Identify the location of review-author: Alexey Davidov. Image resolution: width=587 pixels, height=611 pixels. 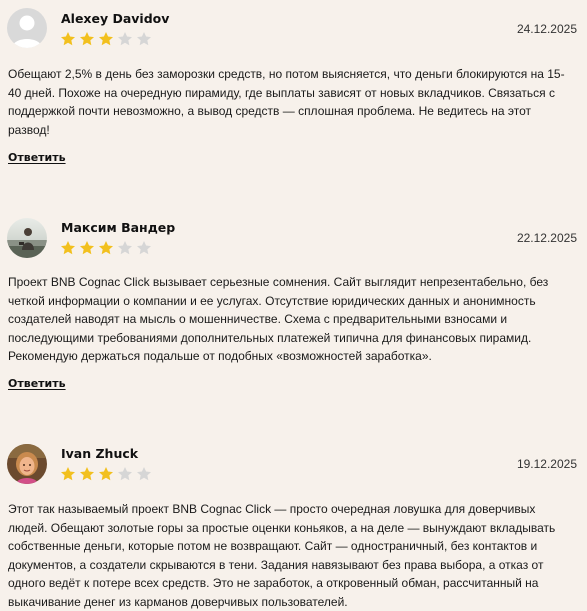
(115, 18).